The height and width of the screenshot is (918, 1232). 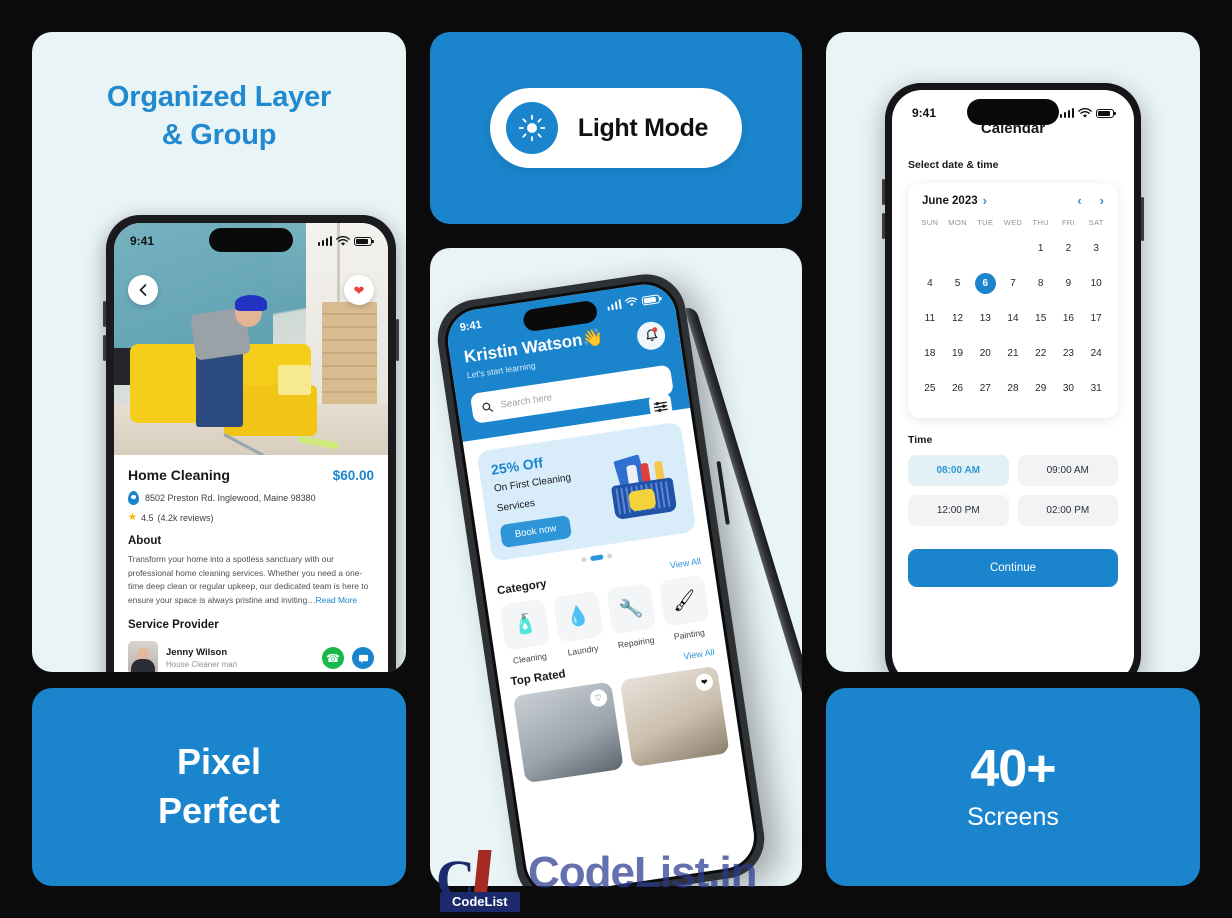 What do you see at coordinates (1013, 490) in the screenshot?
I see `time-slot-list: 08:00 AM 09:00 AM 12:00 PM 02:00 PM` at bounding box center [1013, 490].